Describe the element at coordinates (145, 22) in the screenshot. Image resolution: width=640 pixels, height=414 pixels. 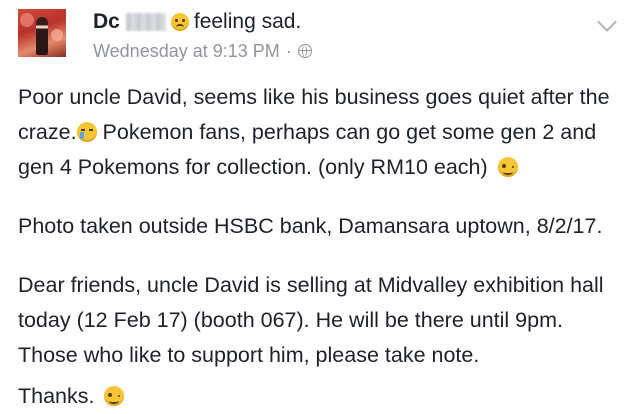
I see `redacted-name` at that location.